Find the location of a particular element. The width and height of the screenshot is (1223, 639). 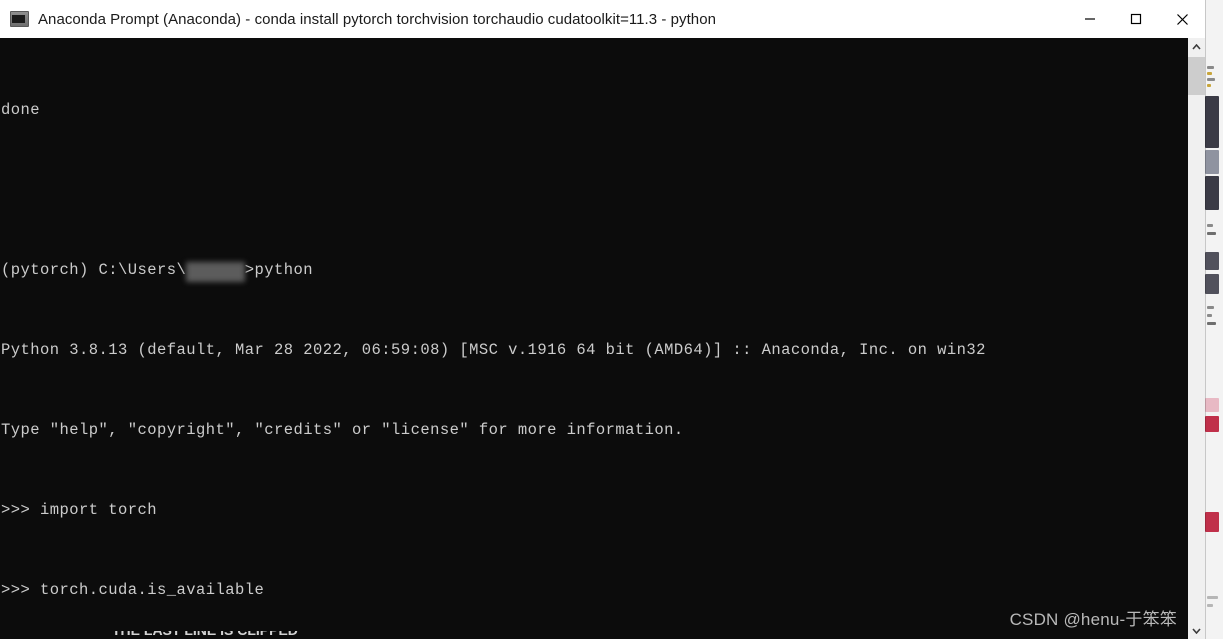

terminal-line: >>> import torch is located at coordinates (493, 510).